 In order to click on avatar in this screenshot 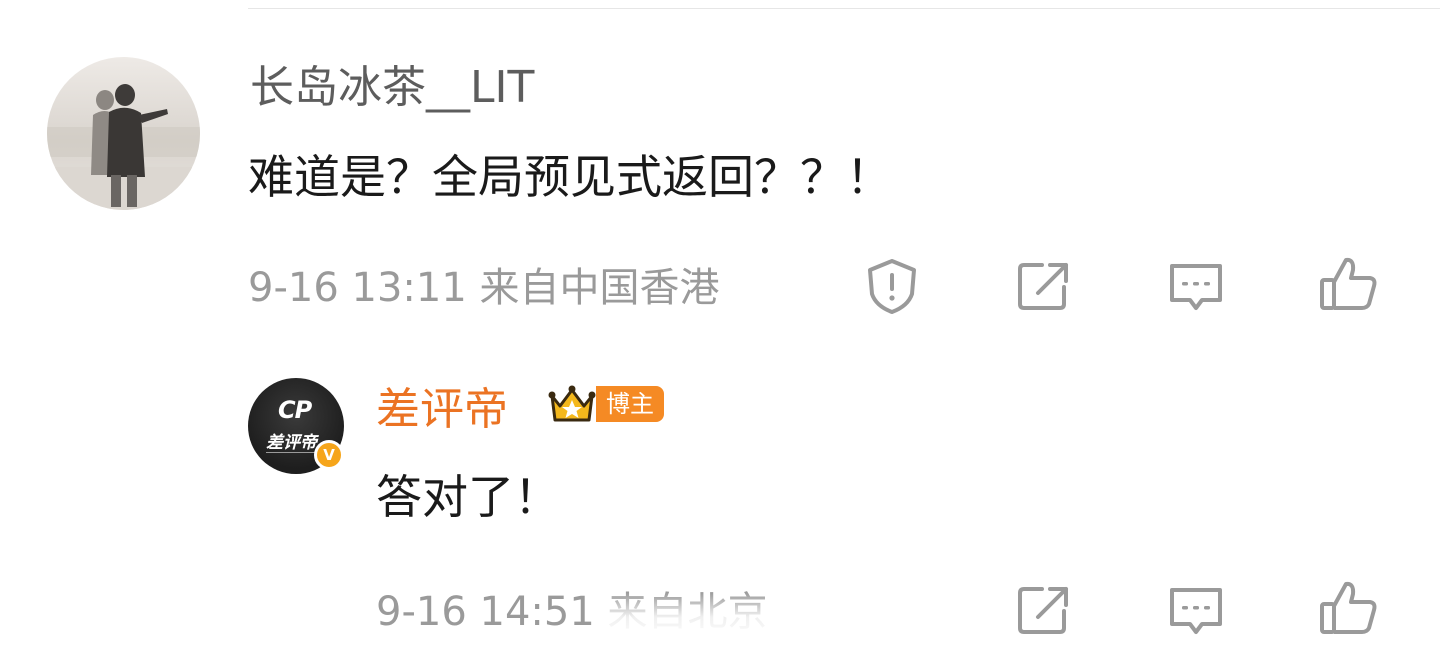, I will do `click(123, 133)`.